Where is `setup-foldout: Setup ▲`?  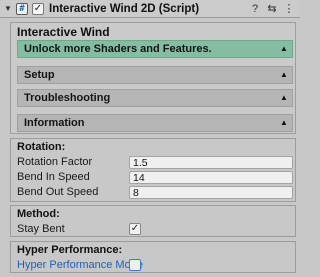 setup-foldout: Setup ▲ is located at coordinates (155, 75).